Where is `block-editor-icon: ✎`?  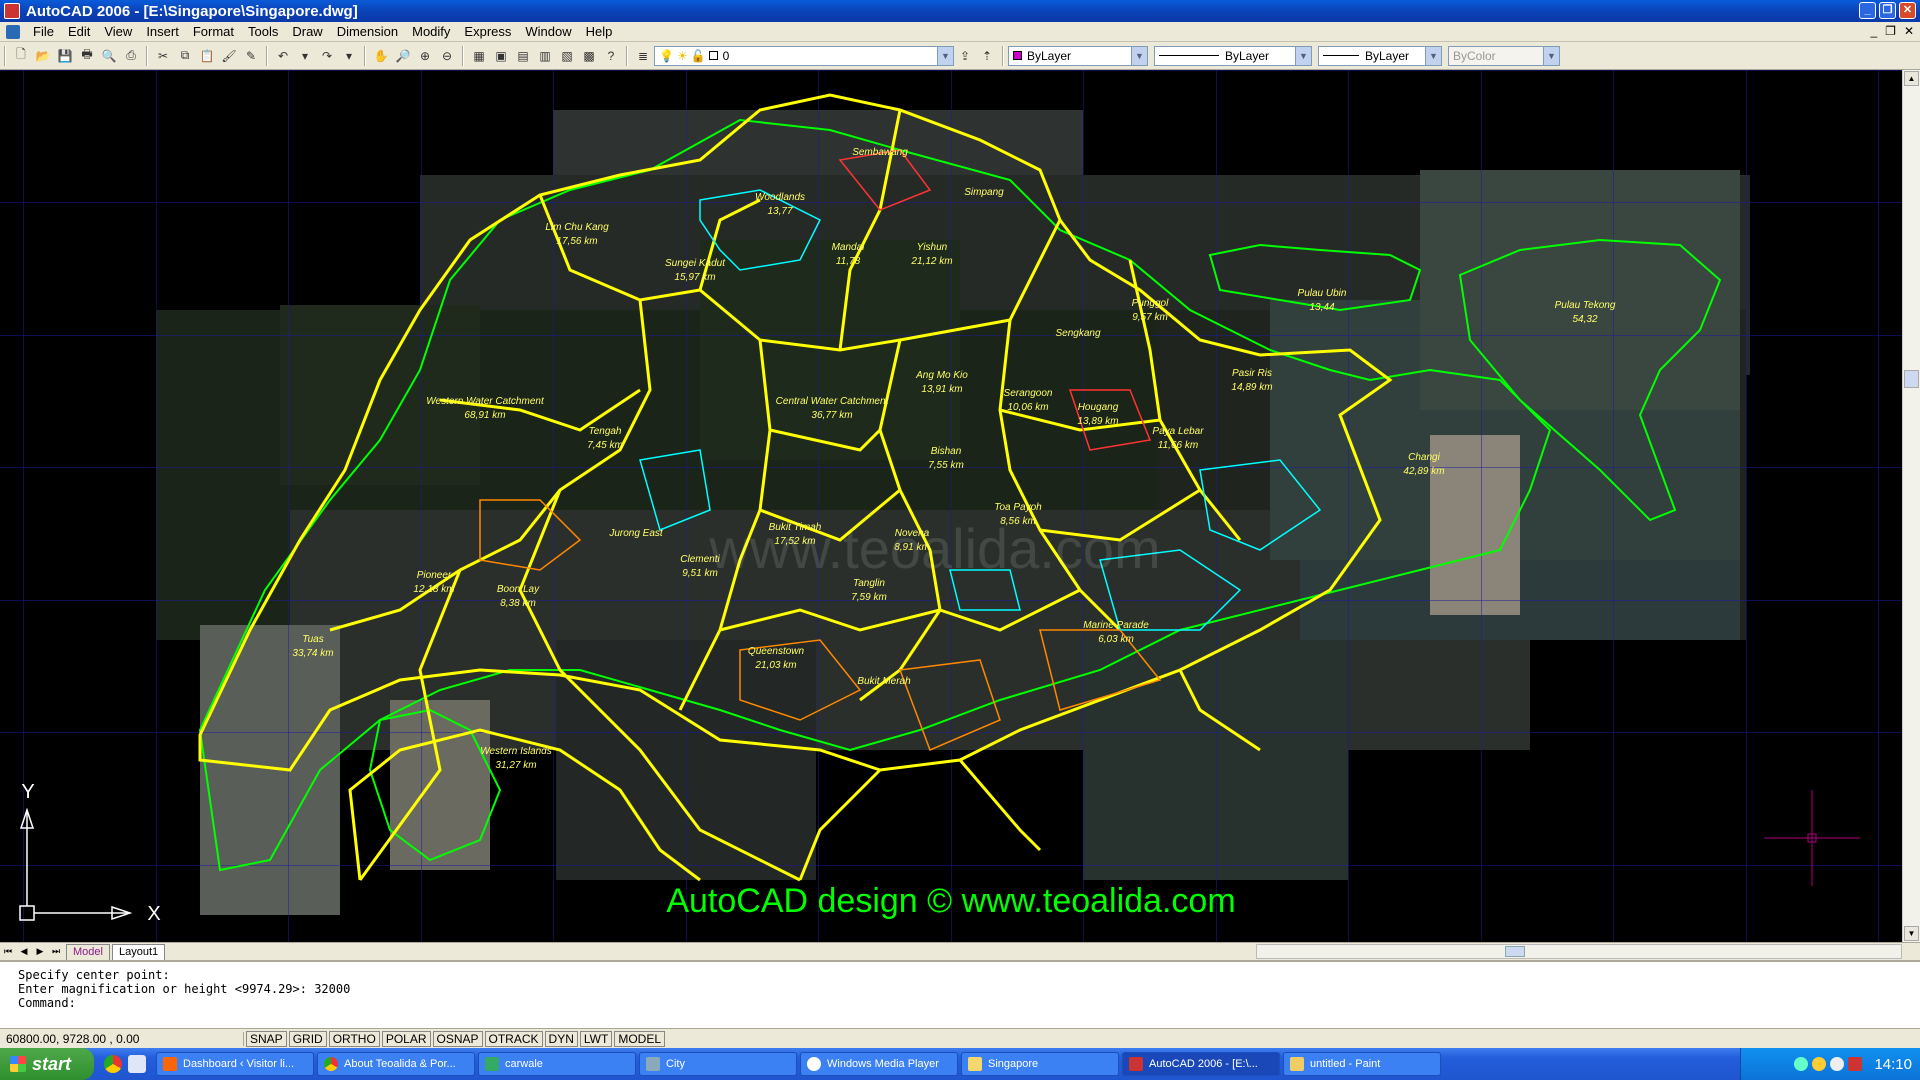 block-editor-icon: ✎ is located at coordinates (251, 56).